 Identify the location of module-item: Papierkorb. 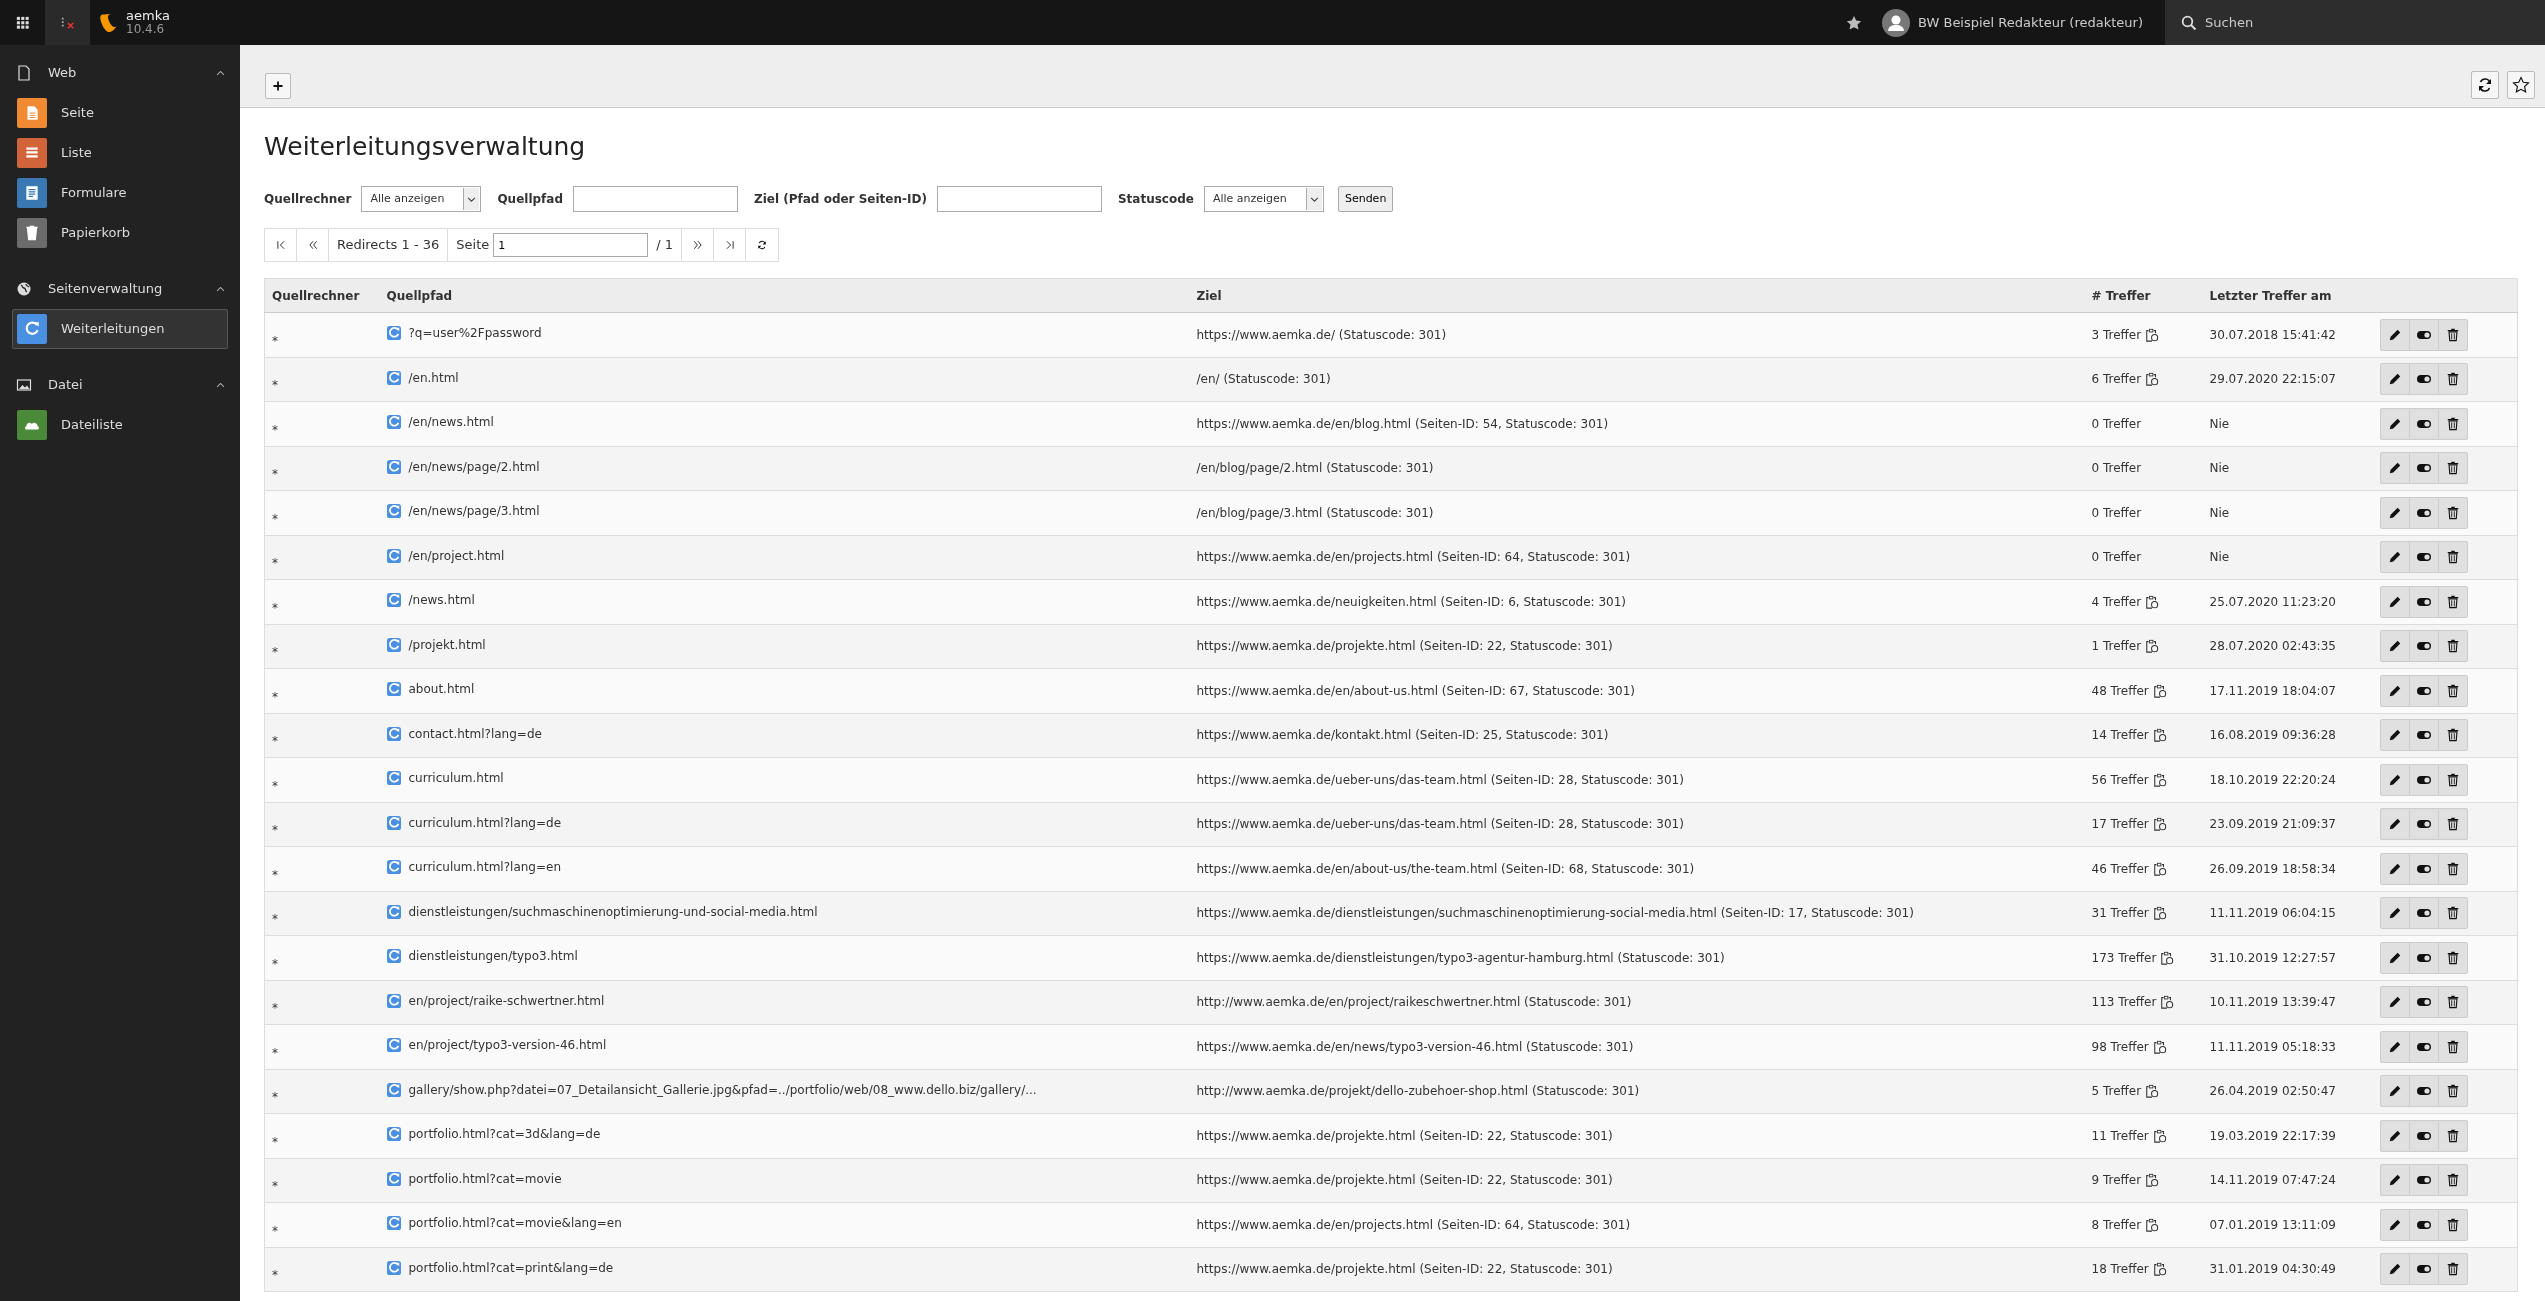
(120, 233).